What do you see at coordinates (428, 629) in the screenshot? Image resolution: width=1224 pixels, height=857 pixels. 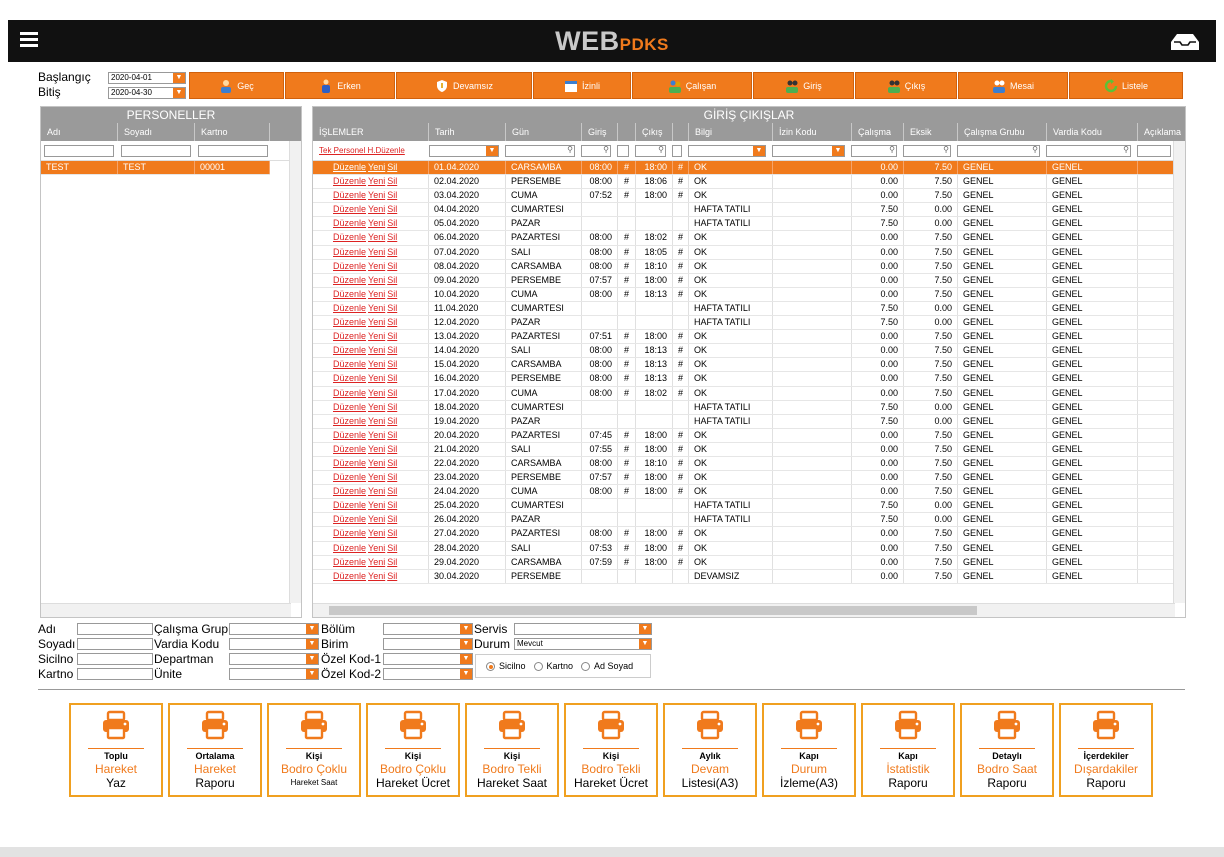 I see `bolum-select: ▼` at bounding box center [428, 629].